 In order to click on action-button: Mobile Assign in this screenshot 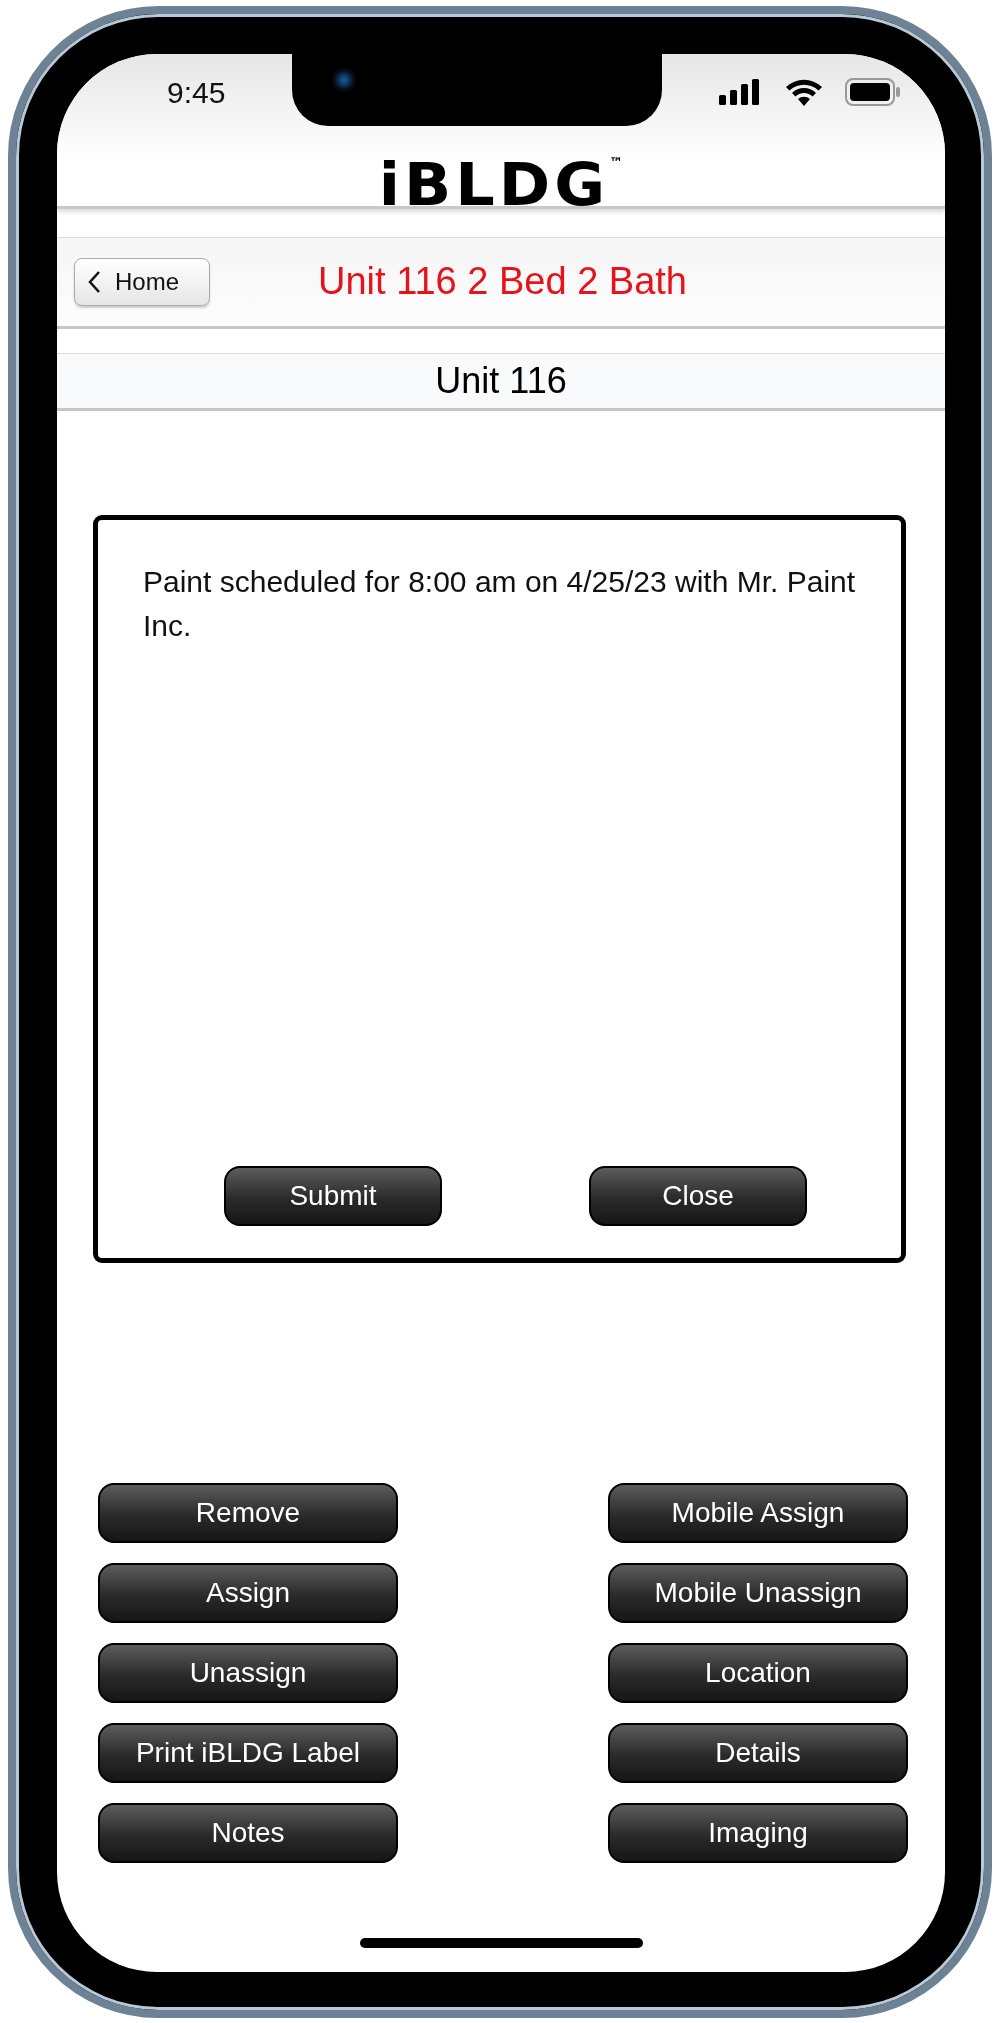, I will do `click(758, 1512)`.